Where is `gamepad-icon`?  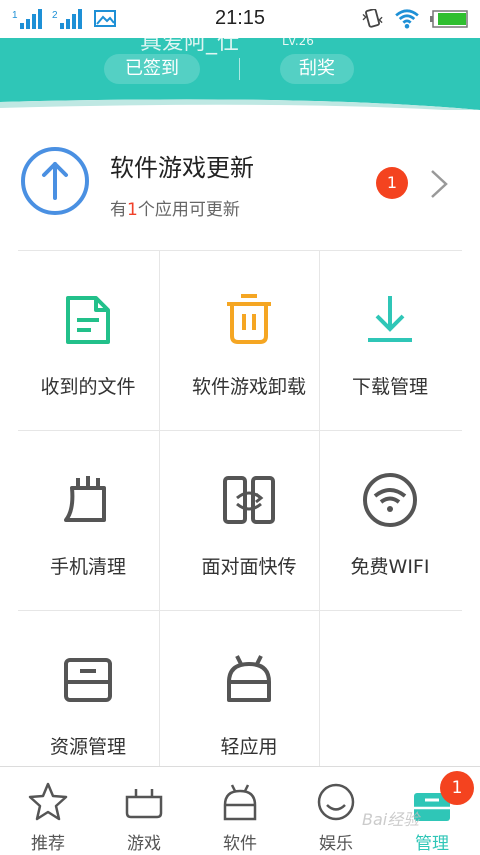 gamepad-icon is located at coordinates (144, 804).